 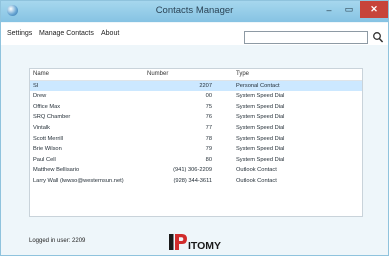 I want to click on menu-manage-contacts: Manage Contacts, so click(x=66, y=33).